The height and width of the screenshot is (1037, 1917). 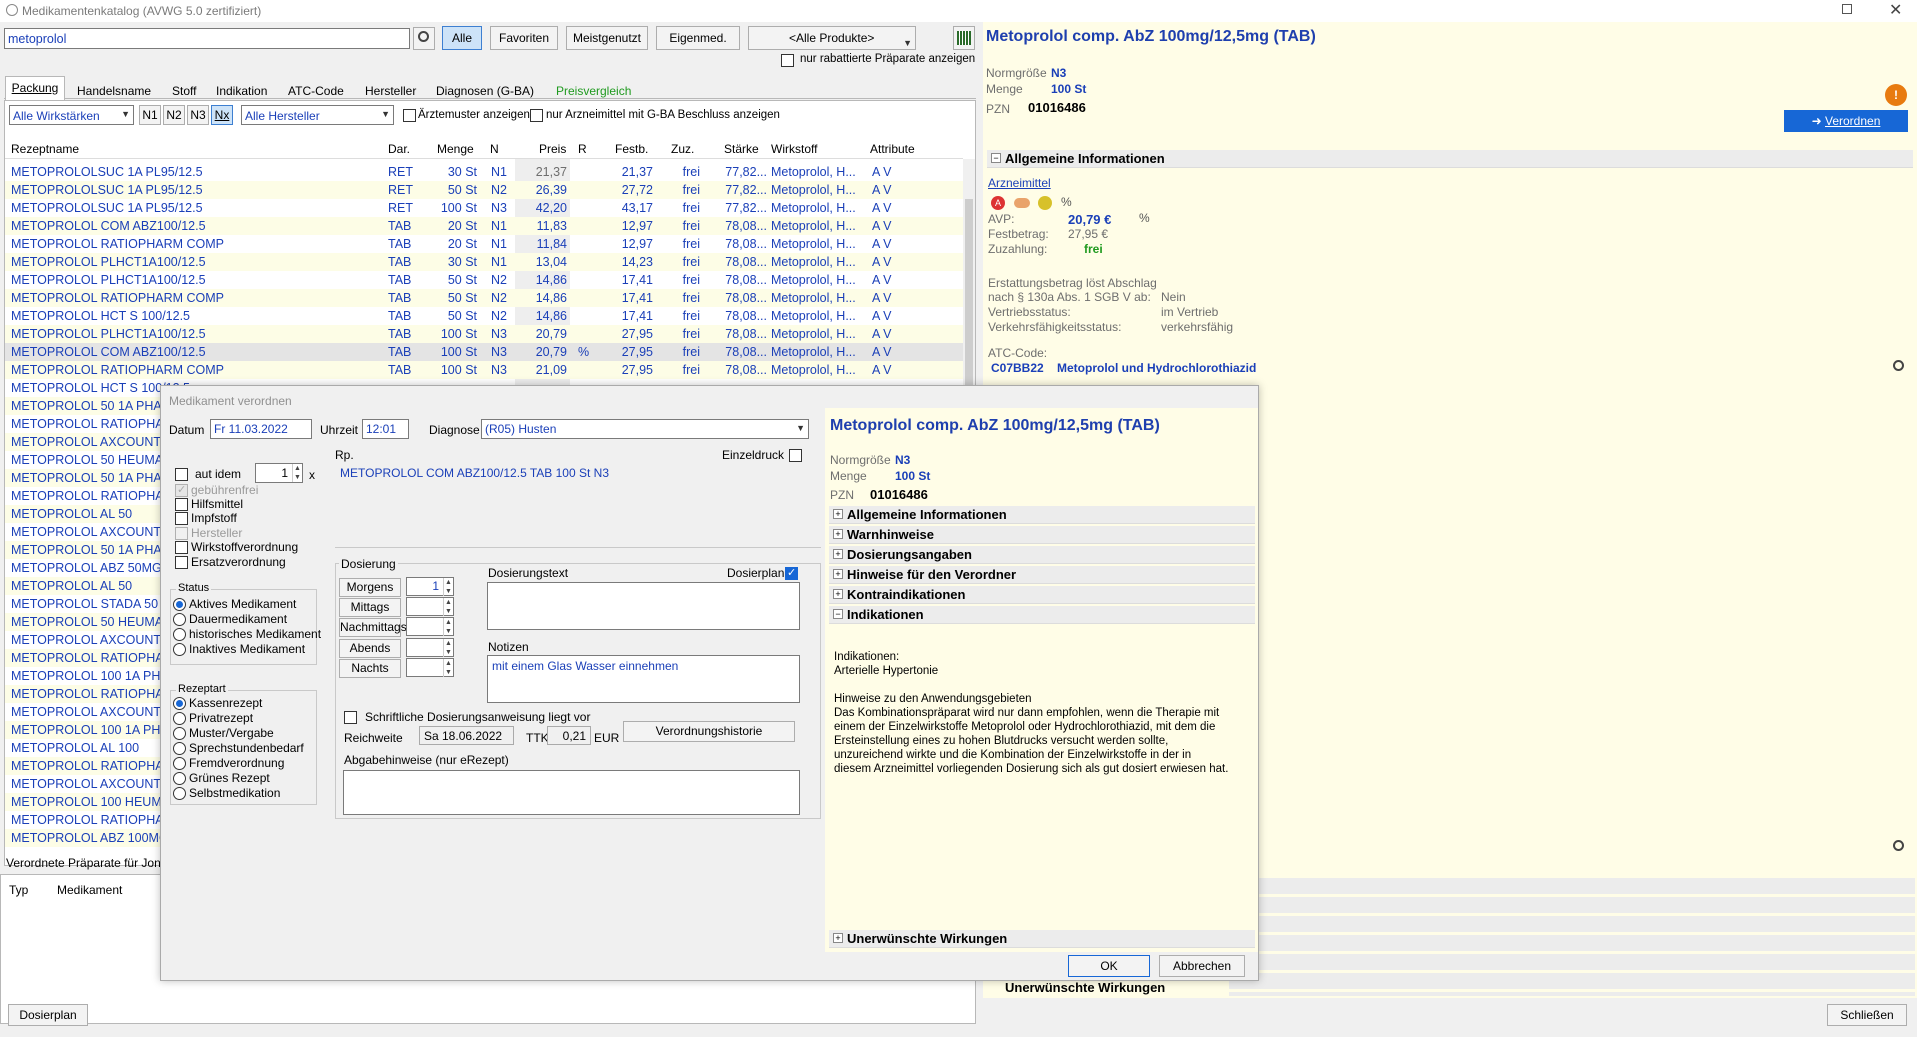 What do you see at coordinates (462, 38) in the screenshot?
I see `filter-alle-button: Alle` at bounding box center [462, 38].